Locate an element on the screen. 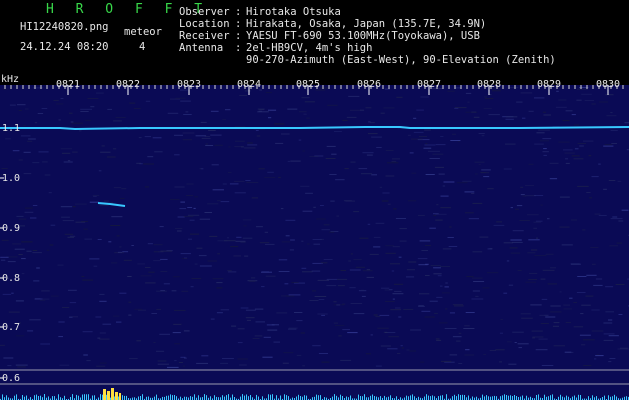 Image resolution: width=629 pixels, height=400 pixels. location-value: Hirakata, Osaka, Japan (135.7E, 34.9N) is located at coordinates (366, 24).